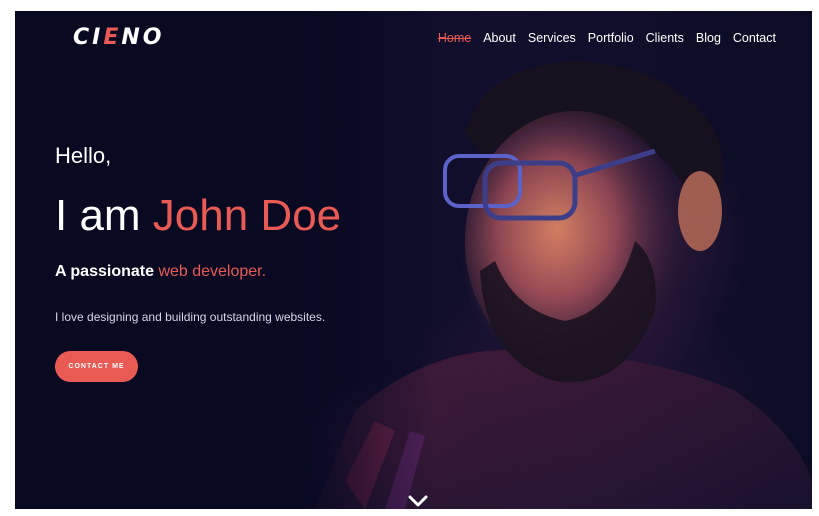  I want to click on site-logo: CIENO, so click(119, 37).